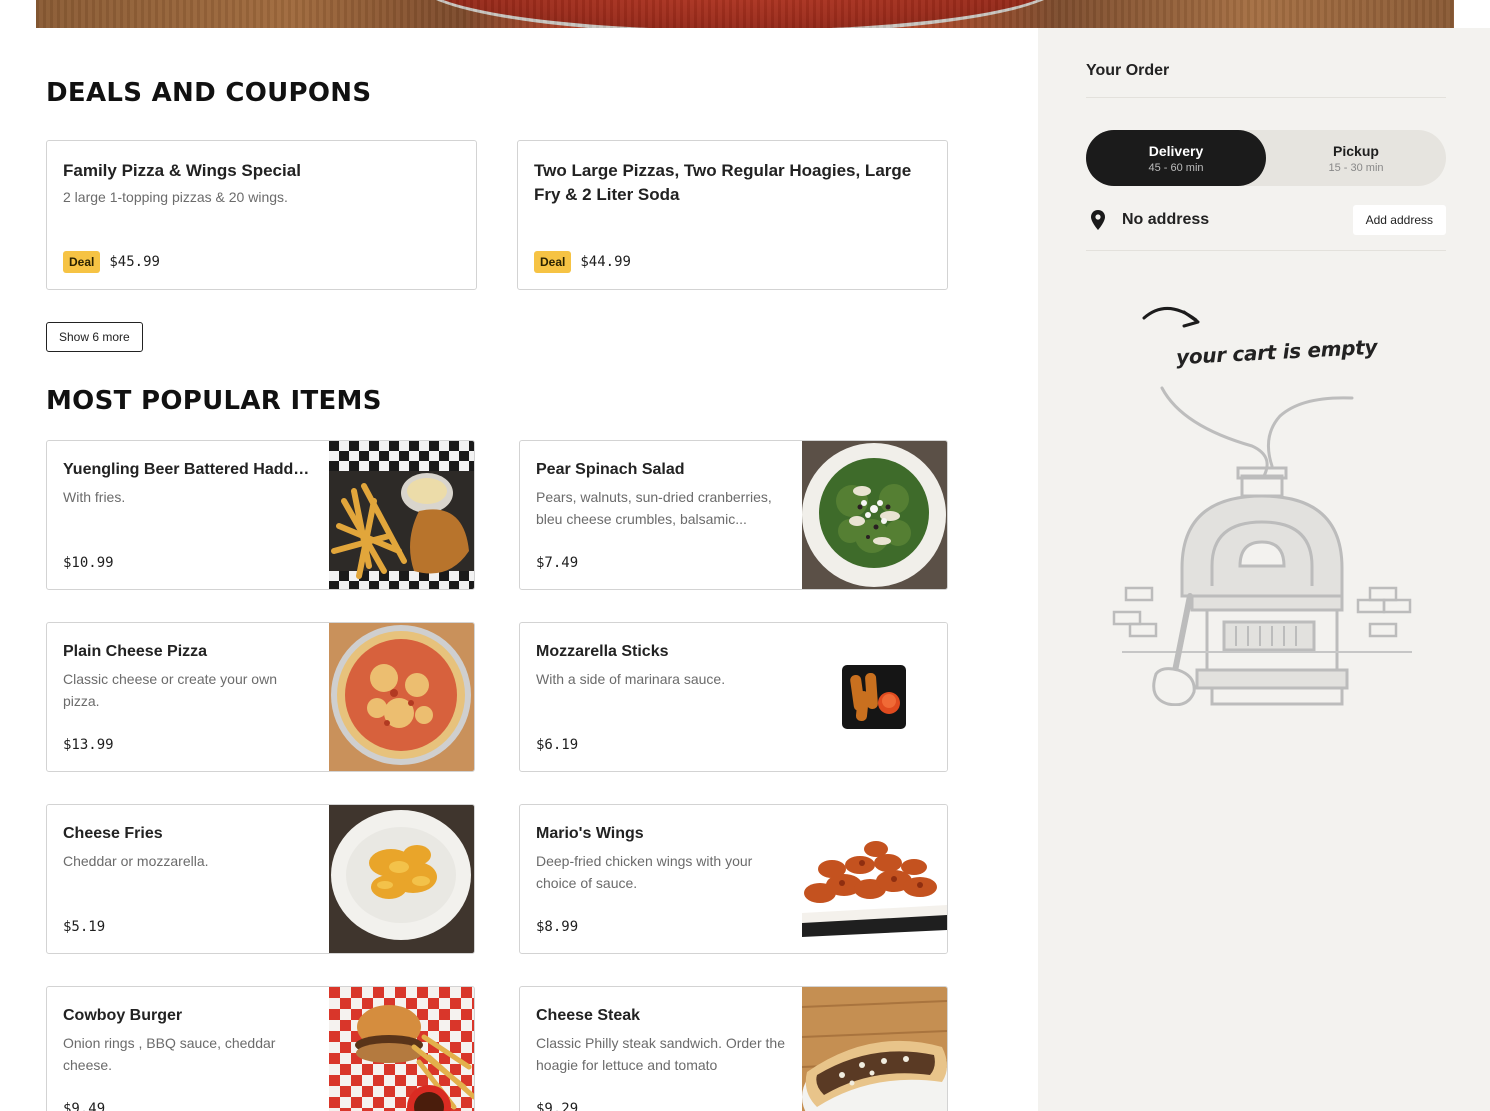 This screenshot has height=1111, width=1490. What do you see at coordinates (605, 262) in the screenshot?
I see `deal-price: $44.99` at bounding box center [605, 262].